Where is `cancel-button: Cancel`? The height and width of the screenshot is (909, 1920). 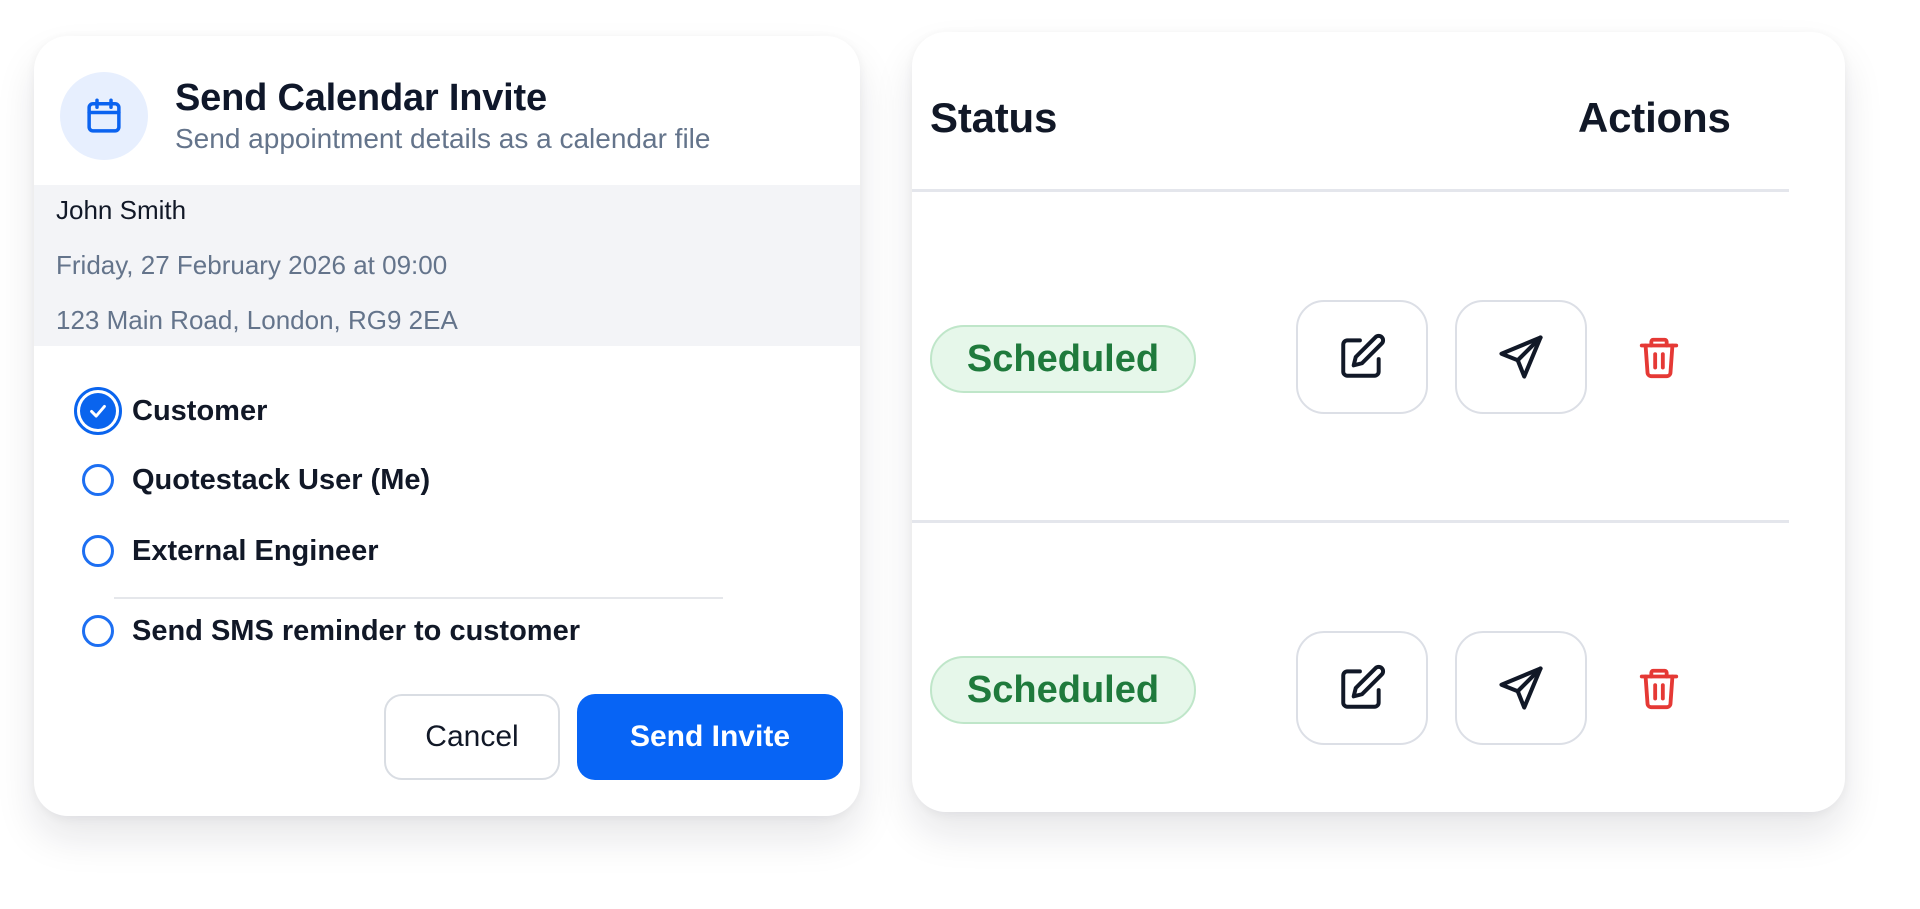 cancel-button: Cancel is located at coordinates (472, 737).